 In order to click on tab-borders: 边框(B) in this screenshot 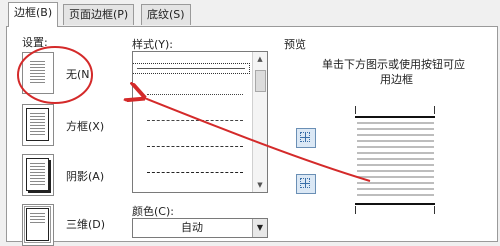, I will do `click(33, 14)`.